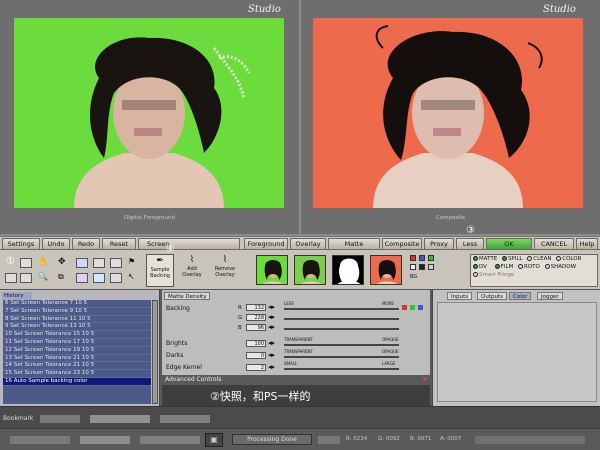 This screenshot has height=450, width=600. I want to click on dv-option: DV, so click(480, 267).